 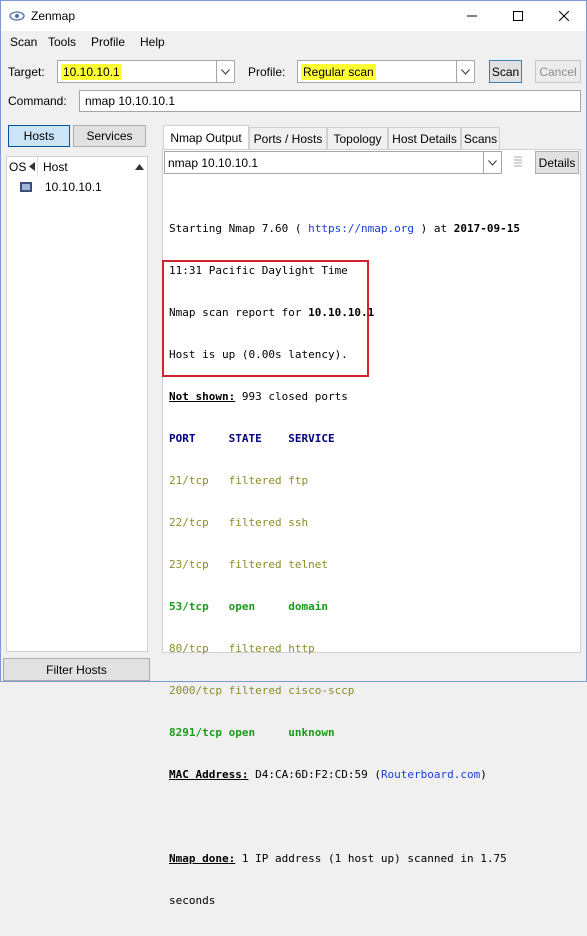 I want to click on menu-help: Help, so click(x=152, y=42).